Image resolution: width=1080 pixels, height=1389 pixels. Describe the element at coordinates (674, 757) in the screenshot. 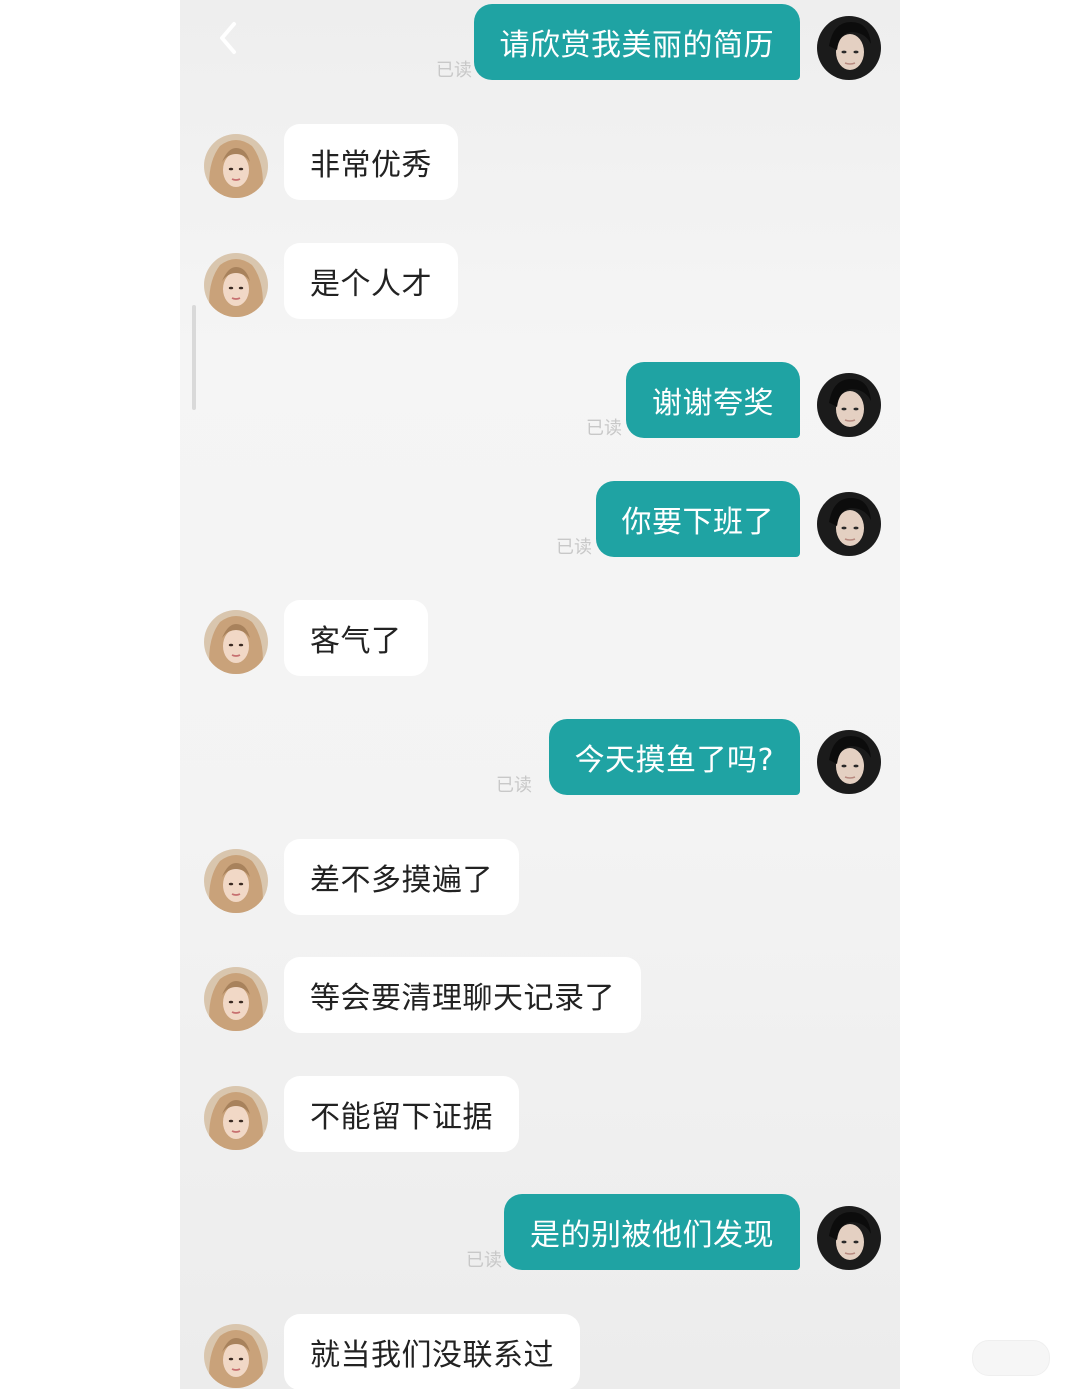

I see `message-bubble-outgoing: 今天摸鱼了吗?` at that location.